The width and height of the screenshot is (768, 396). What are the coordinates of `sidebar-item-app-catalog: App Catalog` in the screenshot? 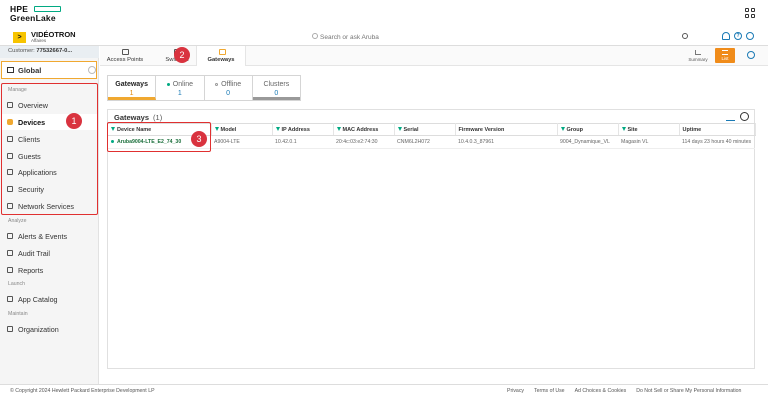 It's located at (49, 299).